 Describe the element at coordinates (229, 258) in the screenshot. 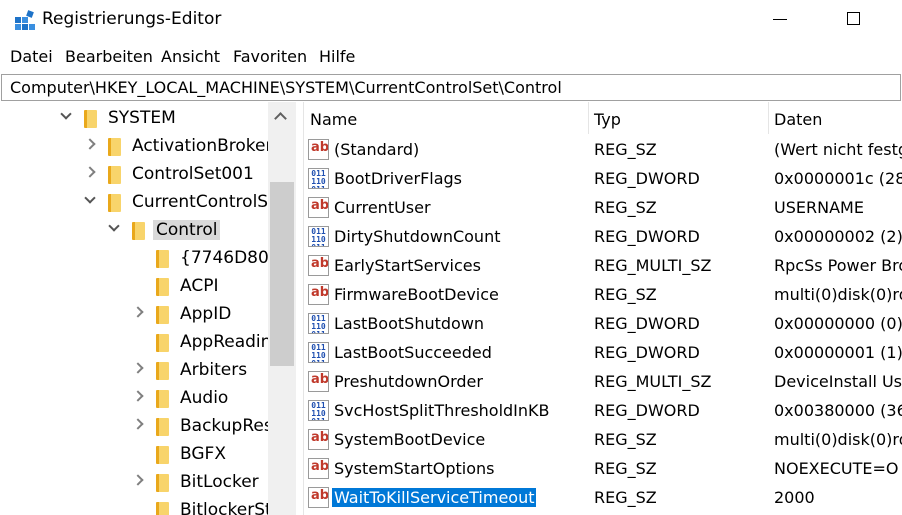

I see `tree-node-label: {7746D80F` at that location.